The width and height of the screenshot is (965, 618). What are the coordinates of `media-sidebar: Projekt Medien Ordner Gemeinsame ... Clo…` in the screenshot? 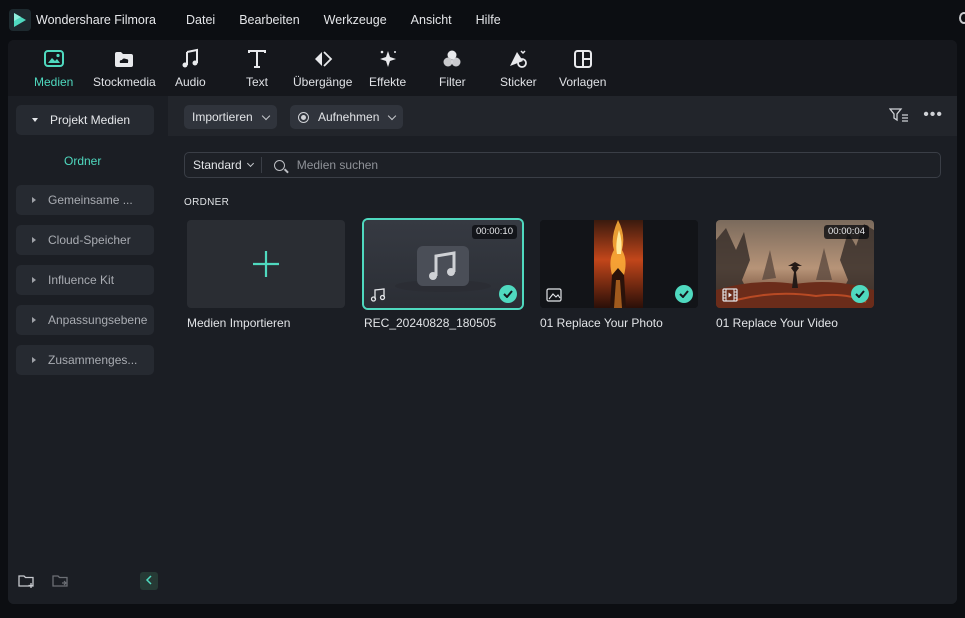 It's located at (88, 350).